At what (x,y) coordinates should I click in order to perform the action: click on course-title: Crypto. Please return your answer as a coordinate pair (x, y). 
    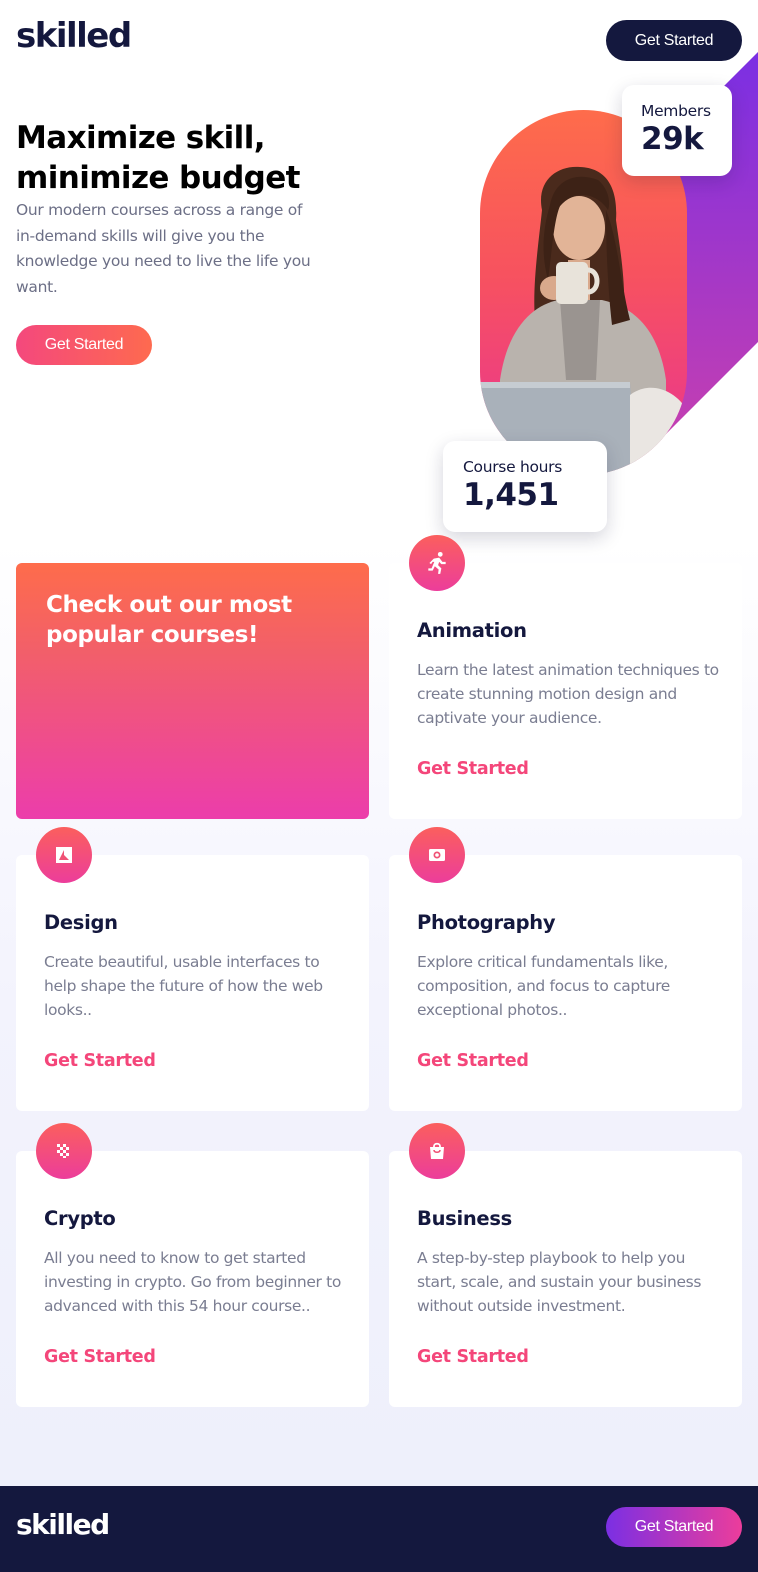
    Looking at the image, I should click on (80, 1218).